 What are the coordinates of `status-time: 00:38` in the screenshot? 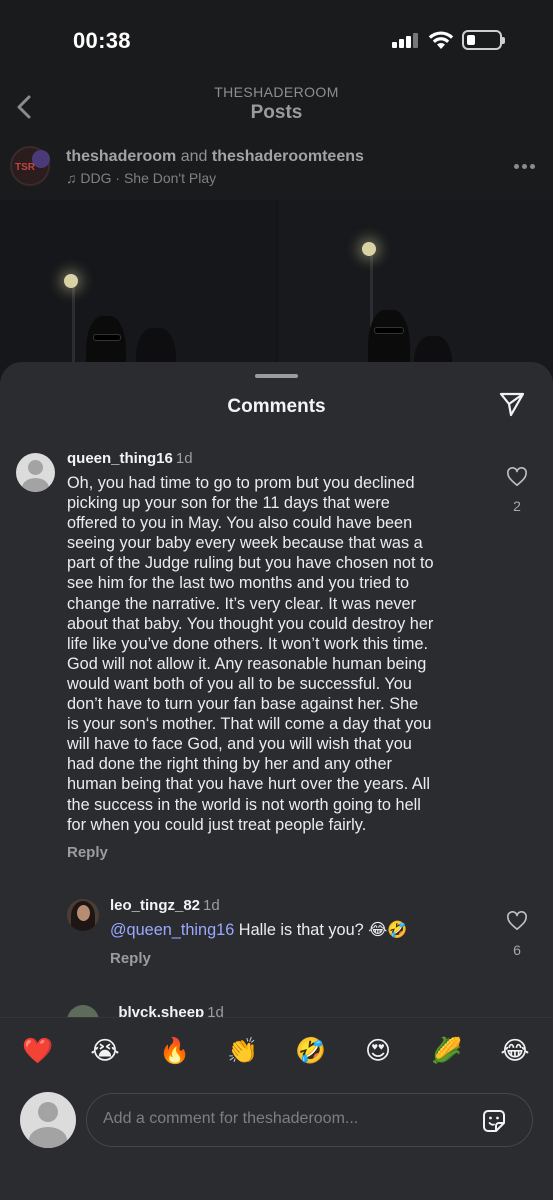 It's located at (102, 40).